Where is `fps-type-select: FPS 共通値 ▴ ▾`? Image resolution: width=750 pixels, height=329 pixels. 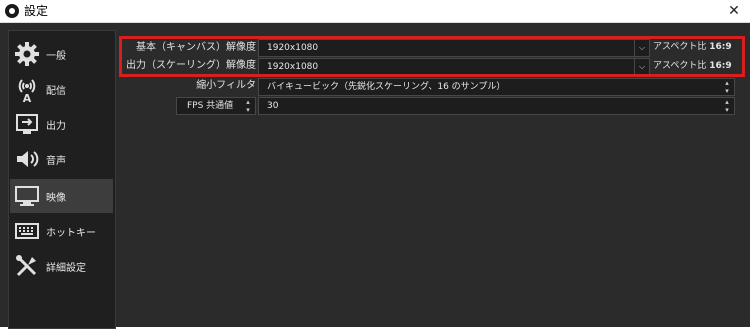 fps-type-select: FPS 共通値 ▴ ▾ is located at coordinates (216, 106).